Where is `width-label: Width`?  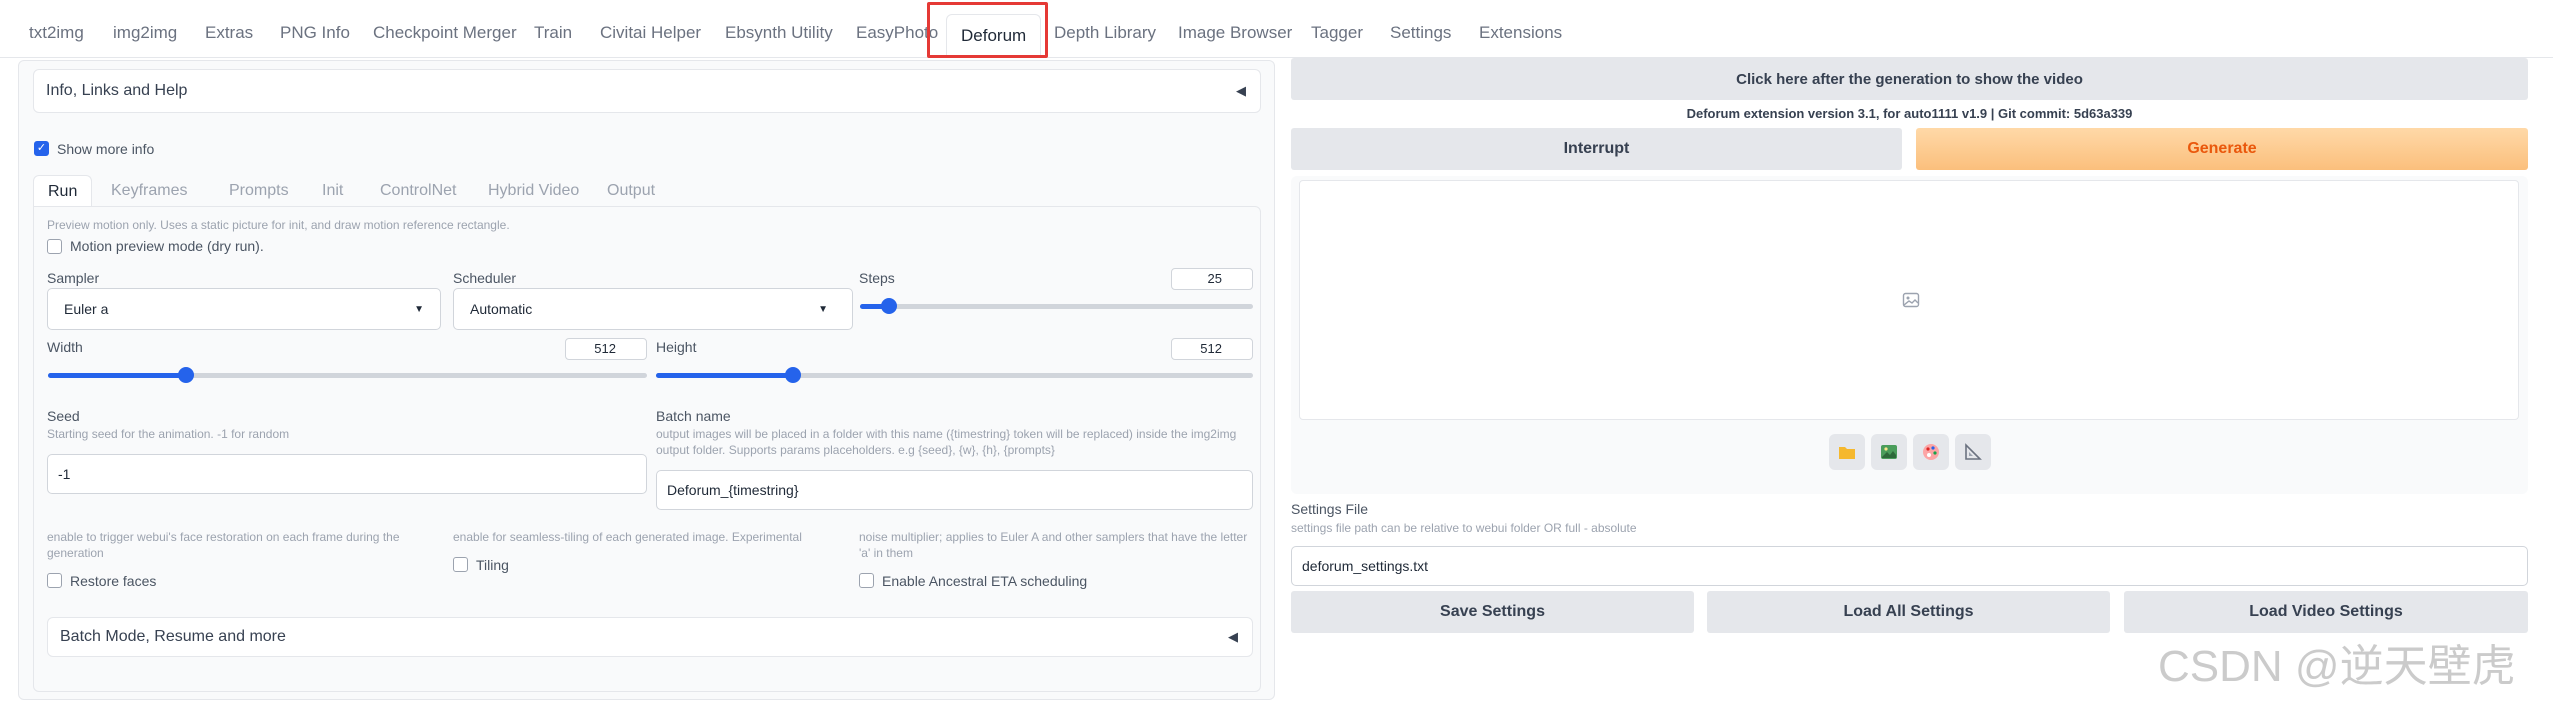 width-label: Width is located at coordinates (65, 347).